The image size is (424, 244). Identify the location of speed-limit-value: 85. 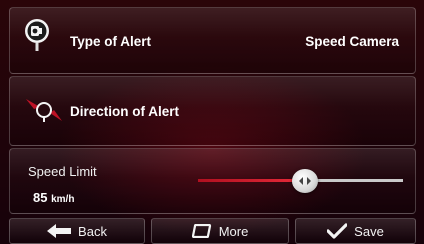
(40, 197).